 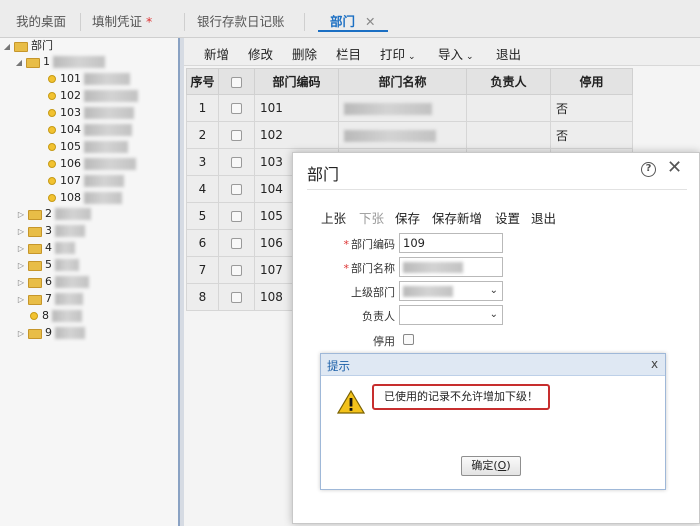 What do you see at coordinates (35, 299) in the screenshot?
I see `folder-icon` at bounding box center [35, 299].